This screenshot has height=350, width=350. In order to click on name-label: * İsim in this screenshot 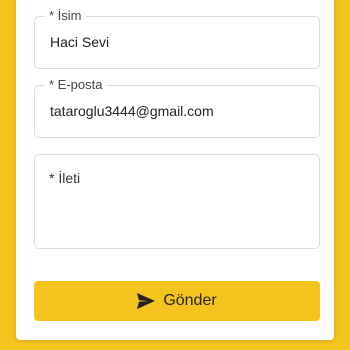, I will do `click(65, 16)`.